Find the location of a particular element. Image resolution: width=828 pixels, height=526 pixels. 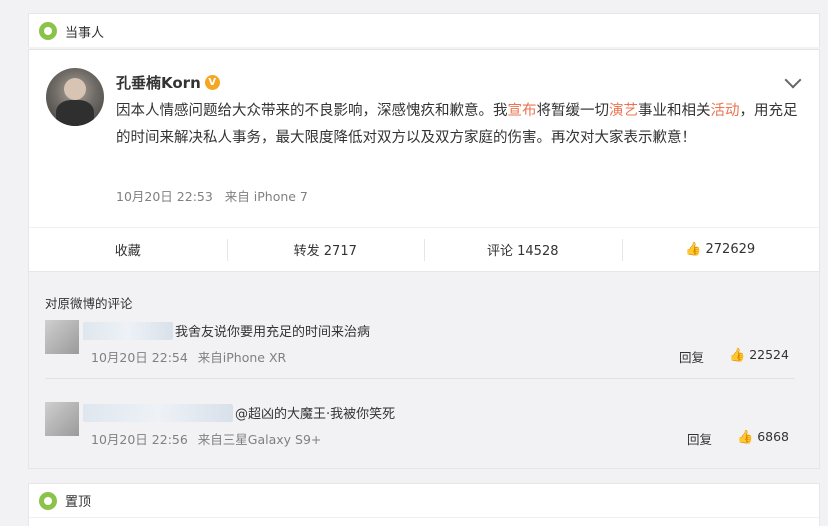

comment-time: 10月20日 22:54 is located at coordinates (139, 357).